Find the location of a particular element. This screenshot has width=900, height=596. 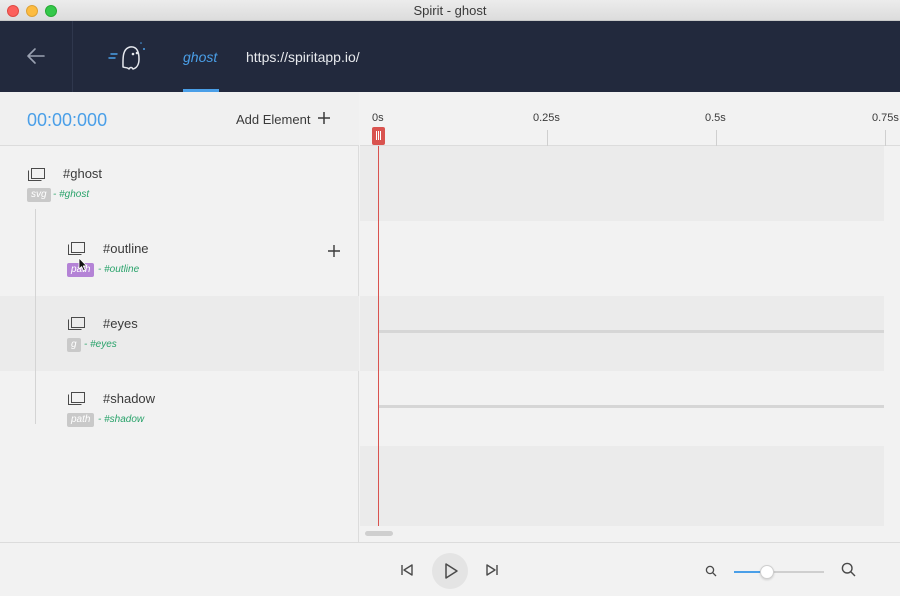

timecode-display: 00:00:000 is located at coordinates (67, 120).